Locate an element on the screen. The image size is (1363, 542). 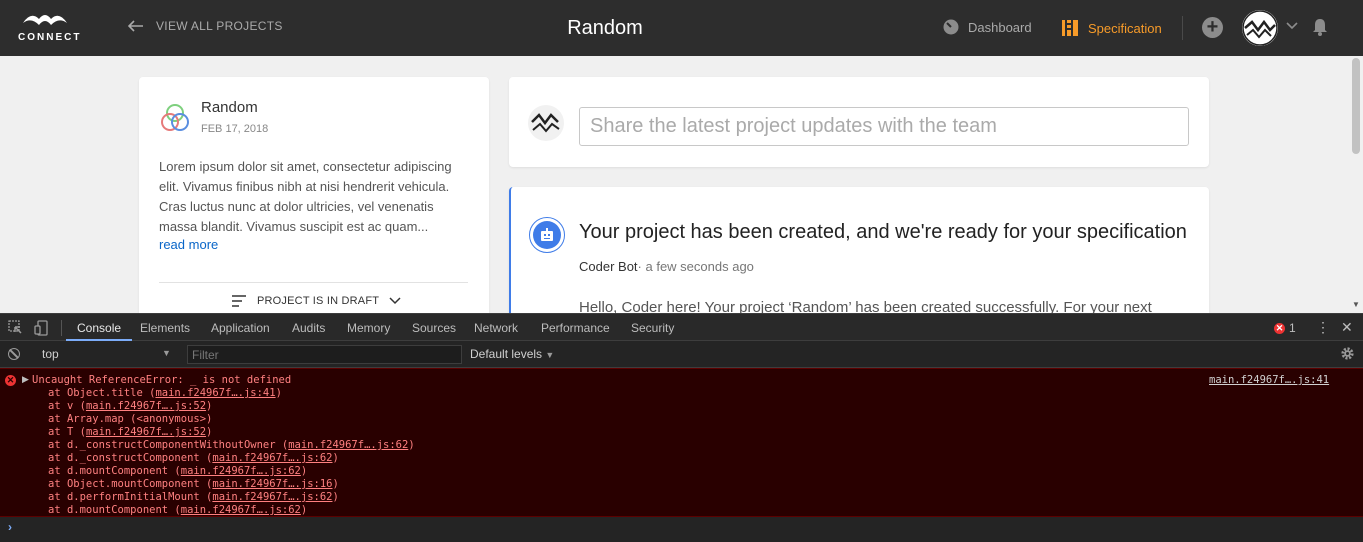
project-date: FEB 17, 2018 is located at coordinates (235, 129).